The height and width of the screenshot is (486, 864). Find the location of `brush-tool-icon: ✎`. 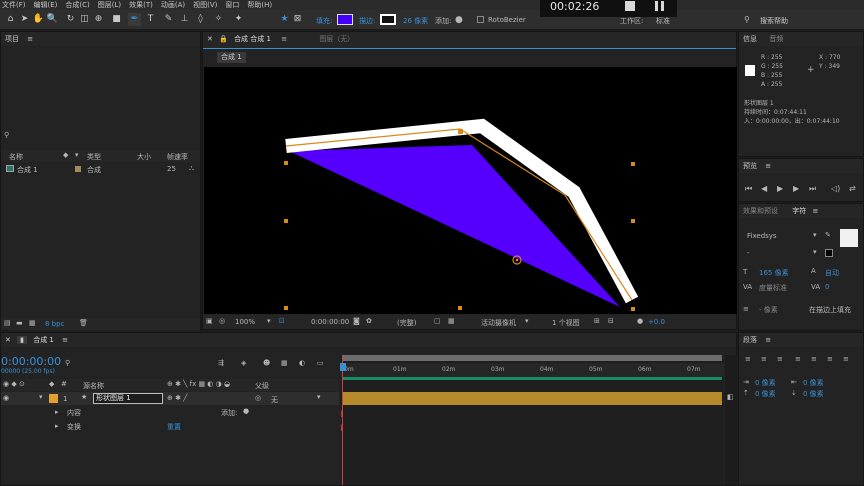

brush-tool-icon: ✎ is located at coordinates (168, 19).